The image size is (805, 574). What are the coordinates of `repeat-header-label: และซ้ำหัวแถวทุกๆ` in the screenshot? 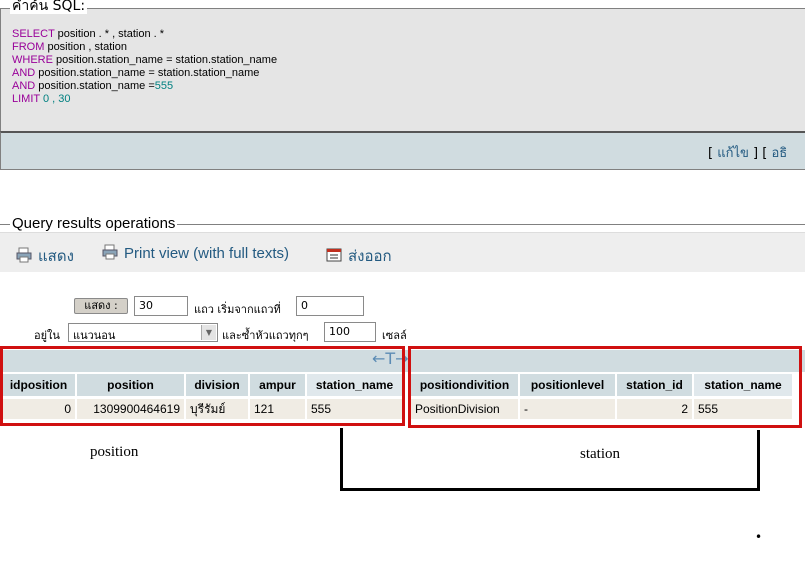 It's located at (265, 335).